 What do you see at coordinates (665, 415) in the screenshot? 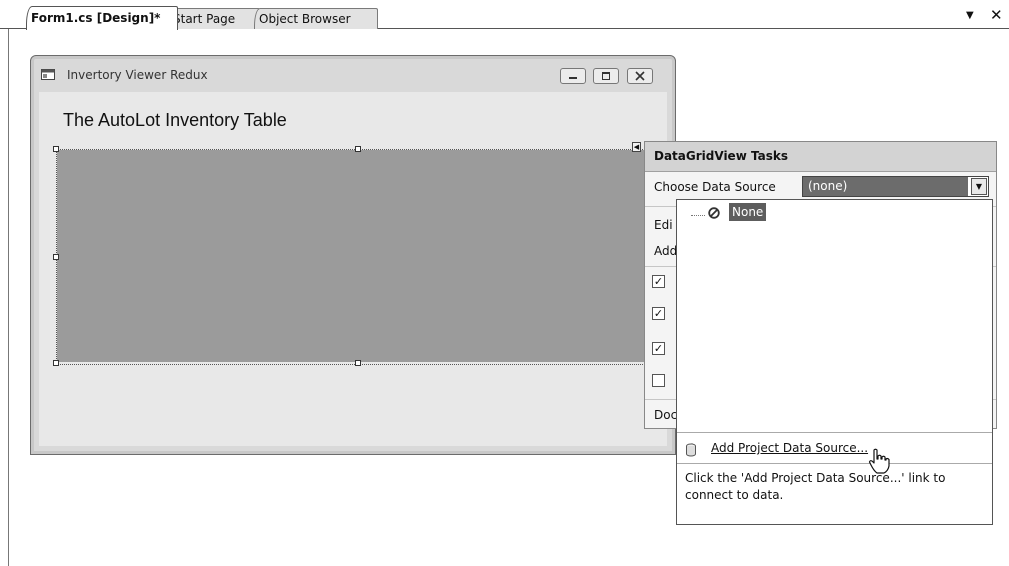
I see `dock-link: Doc` at bounding box center [665, 415].